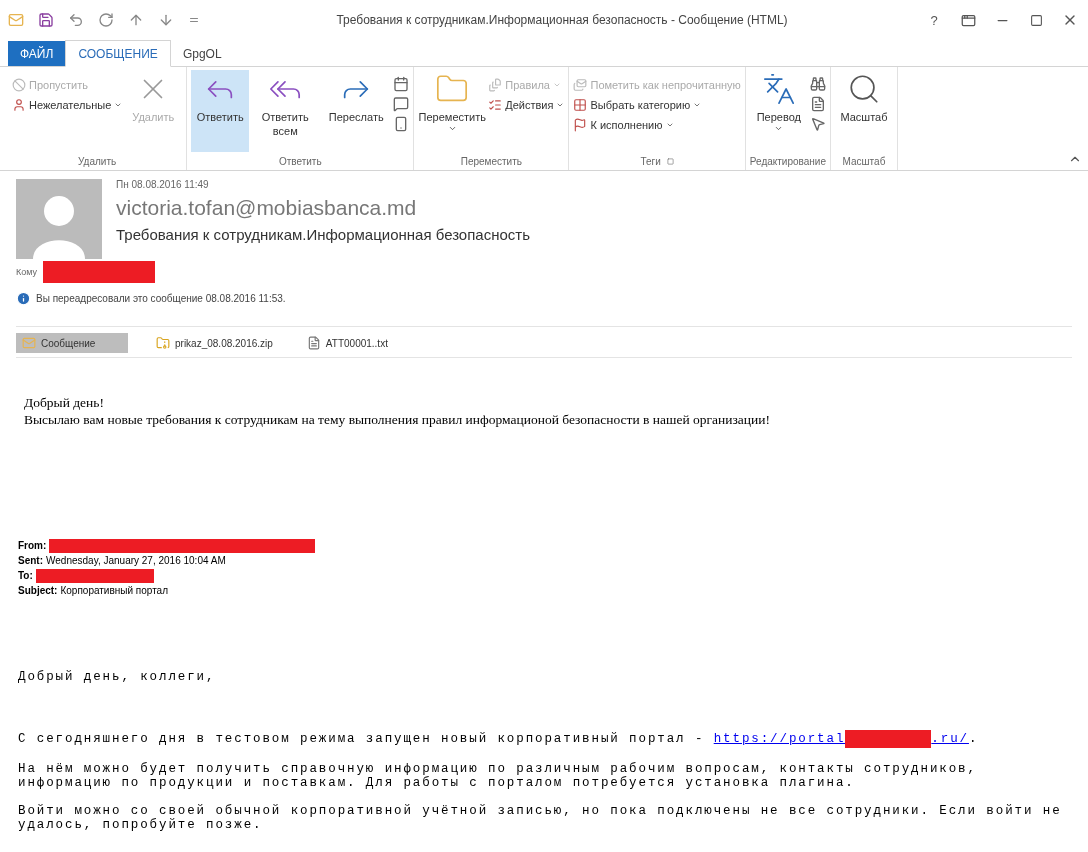  What do you see at coordinates (562, 20) in the screenshot?
I see `window-title: Требования к сотрудникам.Информационная безопасность - Сообщение (HTML)` at bounding box center [562, 20].